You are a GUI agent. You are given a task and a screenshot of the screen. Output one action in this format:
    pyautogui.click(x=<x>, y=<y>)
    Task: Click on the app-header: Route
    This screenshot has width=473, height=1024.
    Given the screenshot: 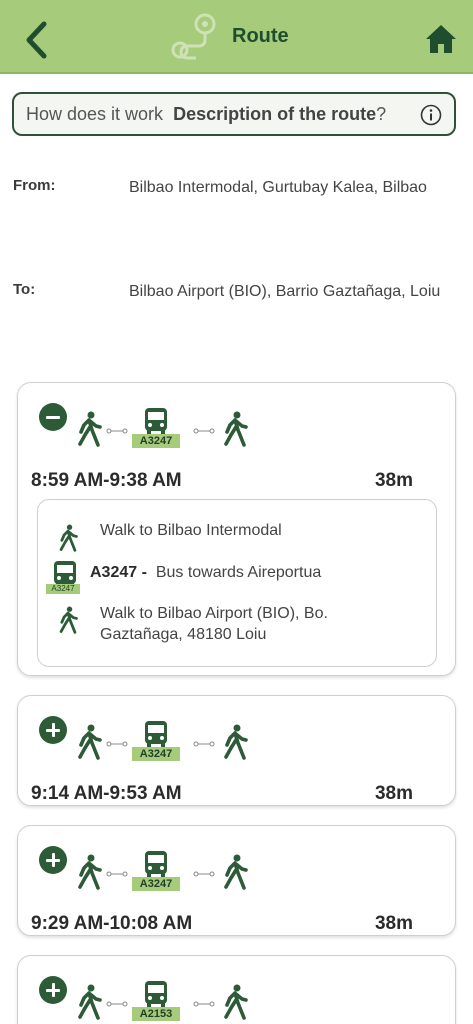 What is the action you would take?
    pyautogui.click(x=236, y=37)
    